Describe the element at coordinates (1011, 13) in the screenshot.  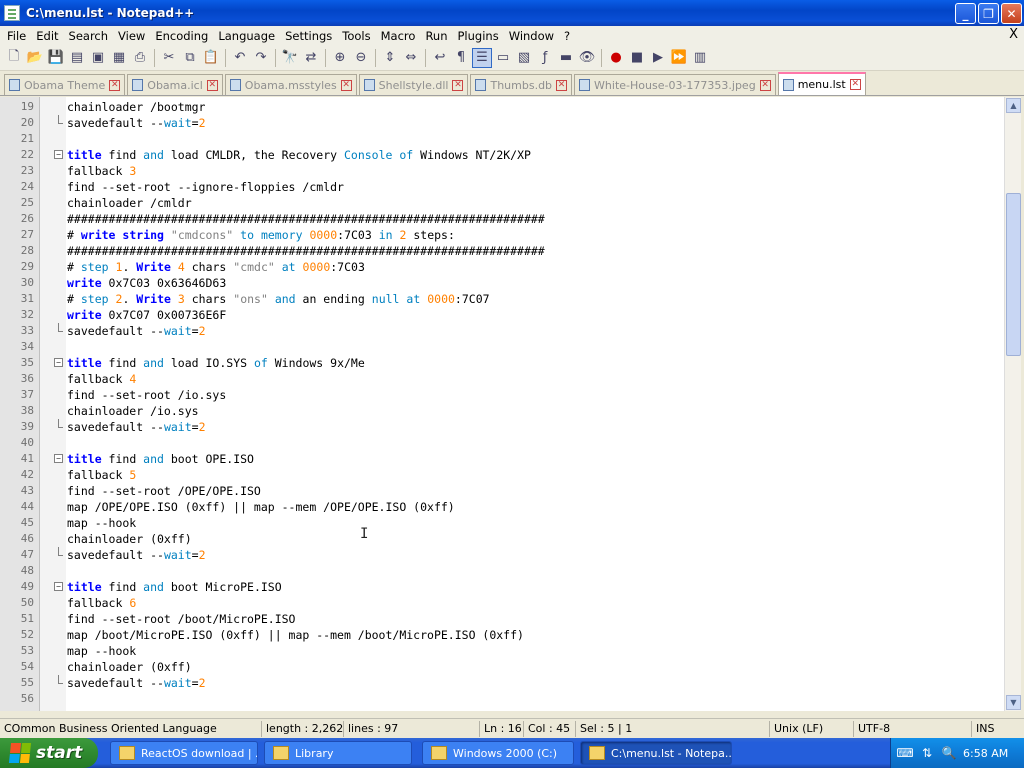
I see `close-button: ✕` at that location.